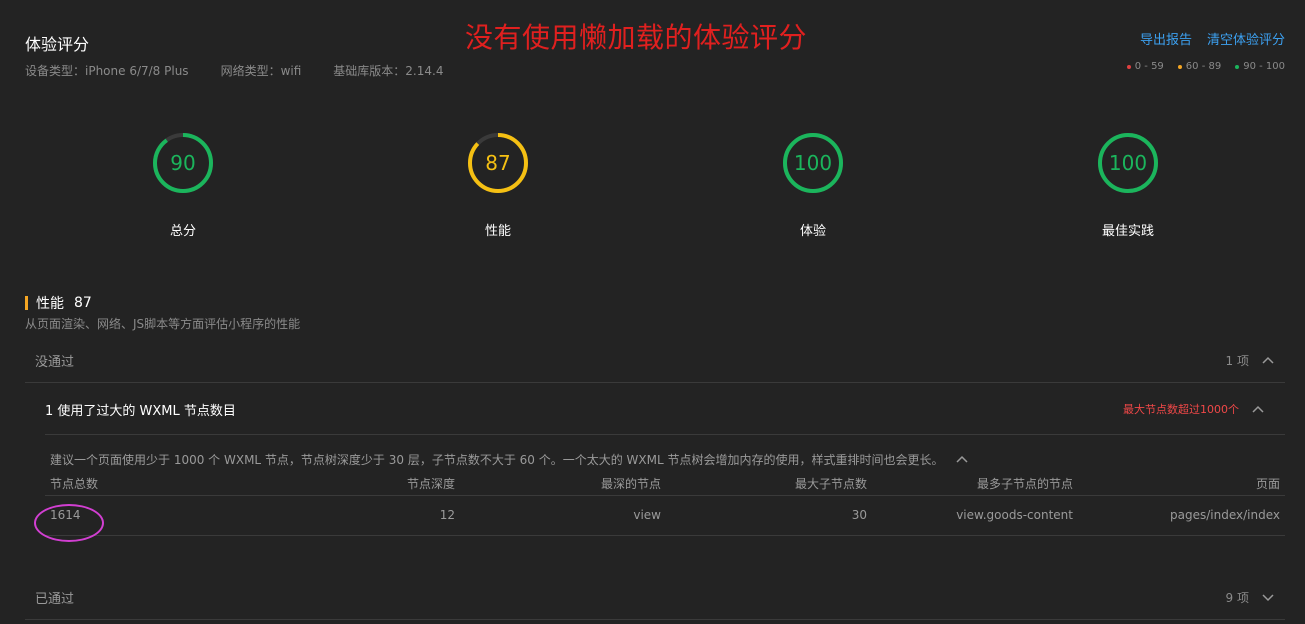  I want to click on score-experience-value: 100, so click(813, 163).